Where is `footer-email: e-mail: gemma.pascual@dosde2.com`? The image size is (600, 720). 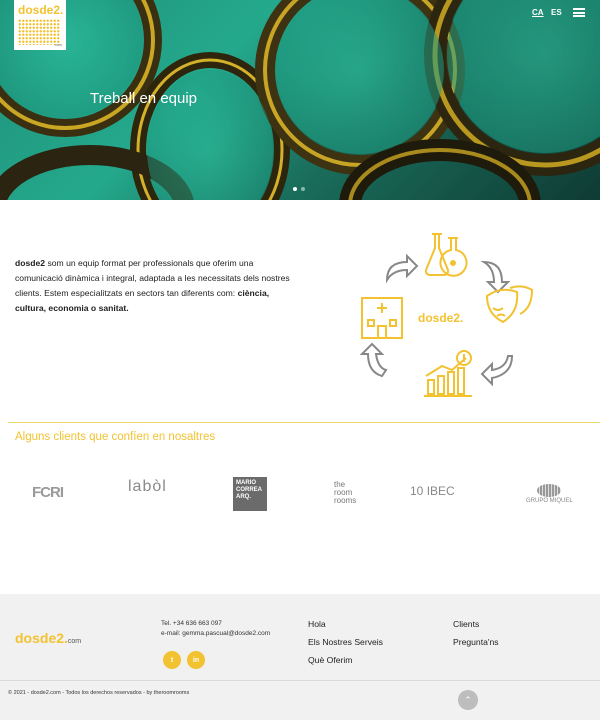
footer-email: e-mail: gemma.pascual@dosde2.com is located at coordinates (215, 634).